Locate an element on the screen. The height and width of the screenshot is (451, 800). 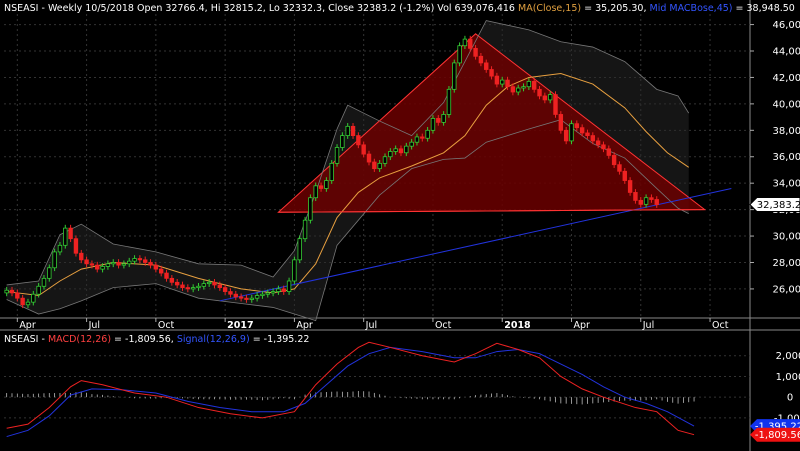
y-tick-label: 28,000 is located at coordinates (786, 263).